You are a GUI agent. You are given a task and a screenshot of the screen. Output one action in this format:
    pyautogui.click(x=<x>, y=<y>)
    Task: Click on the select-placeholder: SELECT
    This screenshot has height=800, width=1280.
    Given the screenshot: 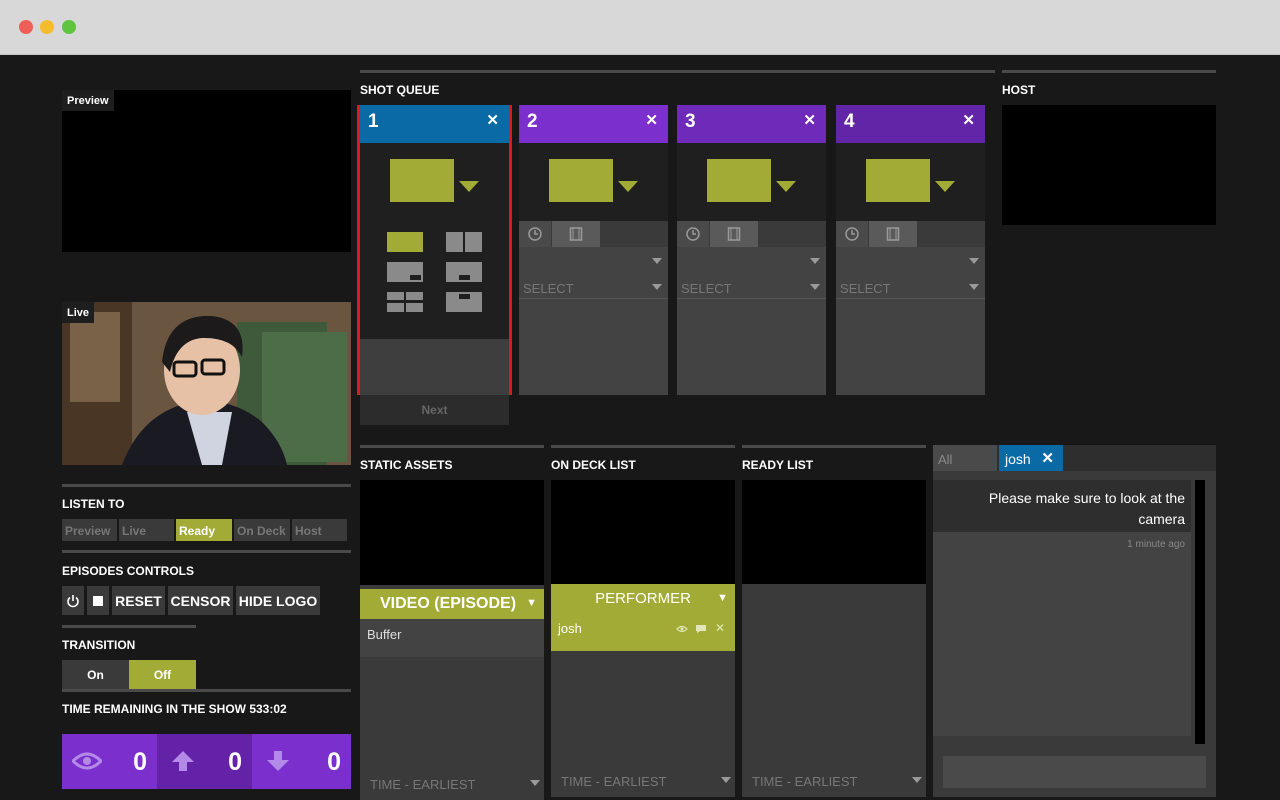 What is the action you would take?
    pyautogui.click(x=548, y=288)
    